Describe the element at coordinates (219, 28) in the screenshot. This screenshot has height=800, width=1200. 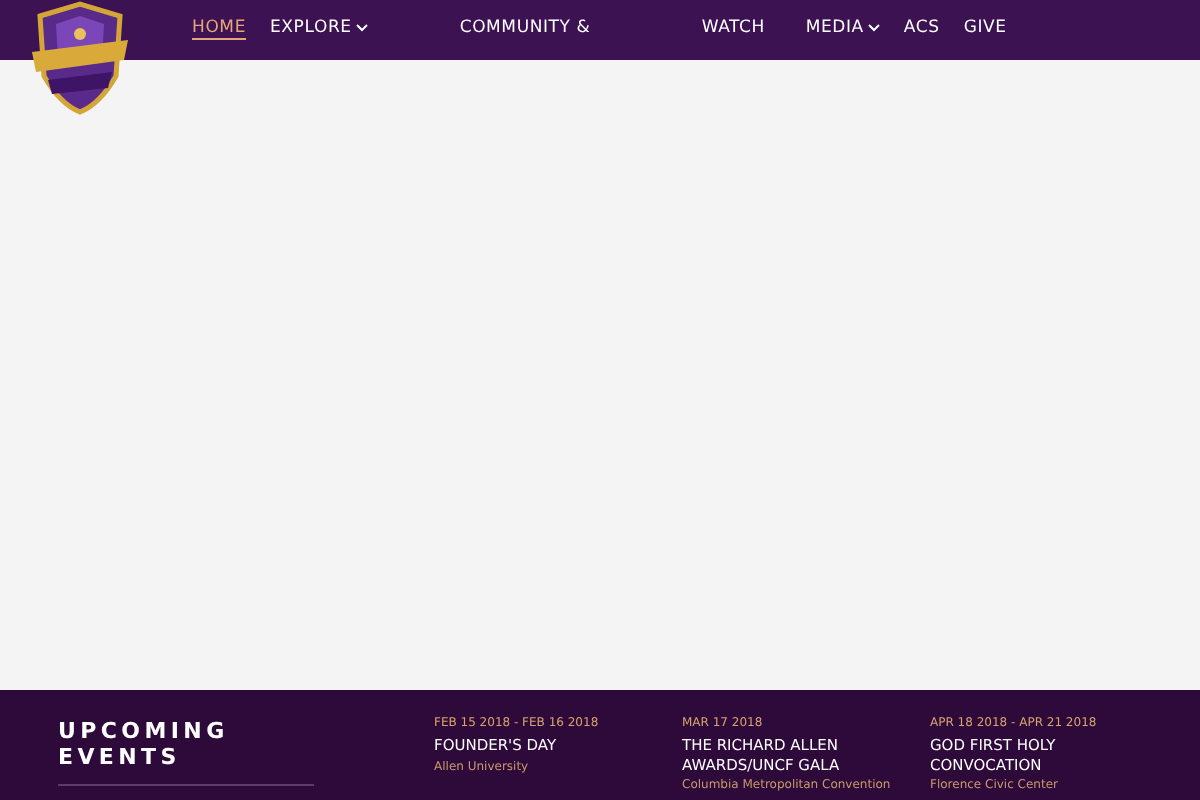
I see `nav-link: HOME` at that location.